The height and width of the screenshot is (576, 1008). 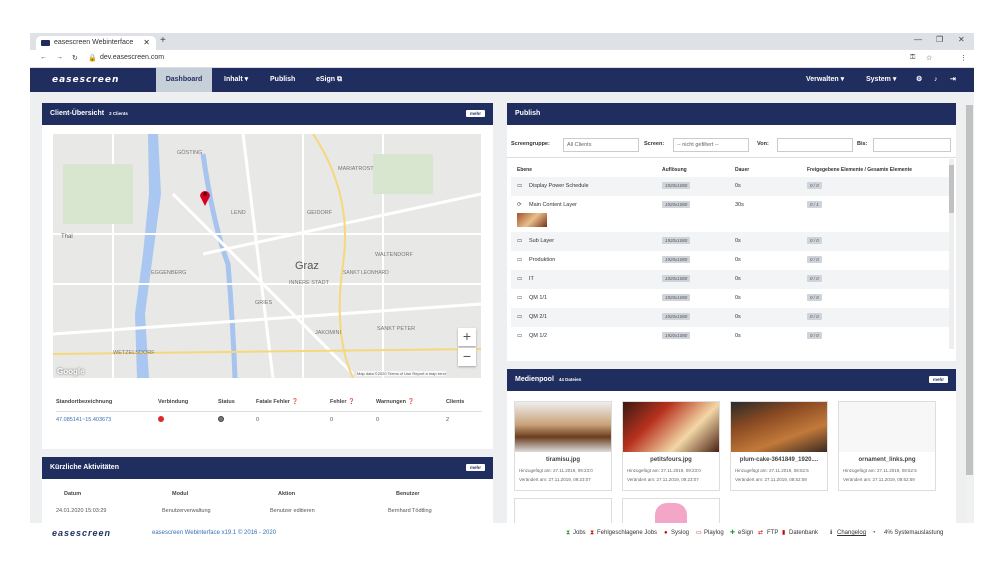 I want to click on url-field: dev.easescreen.com, so click(x=132, y=57).